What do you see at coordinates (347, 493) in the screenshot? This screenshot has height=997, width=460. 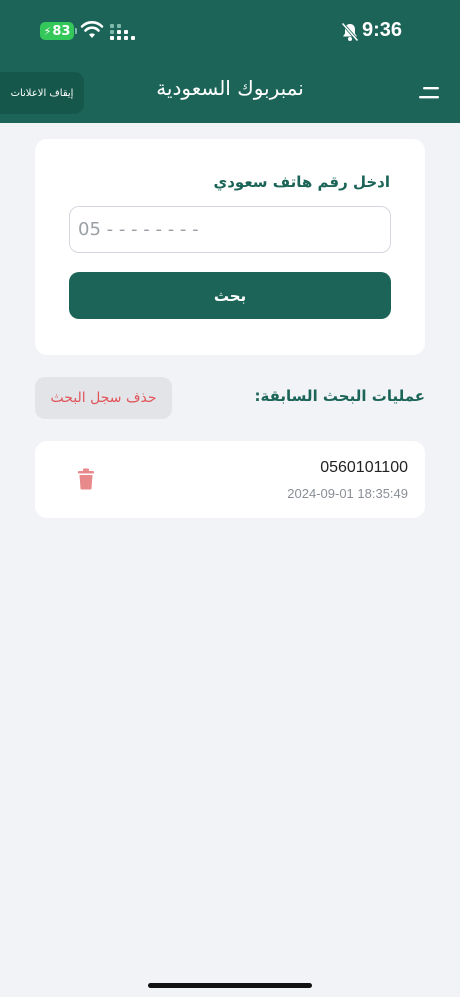 I see `history-item-date: 2024-09-01 18:35:49` at bounding box center [347, 493].